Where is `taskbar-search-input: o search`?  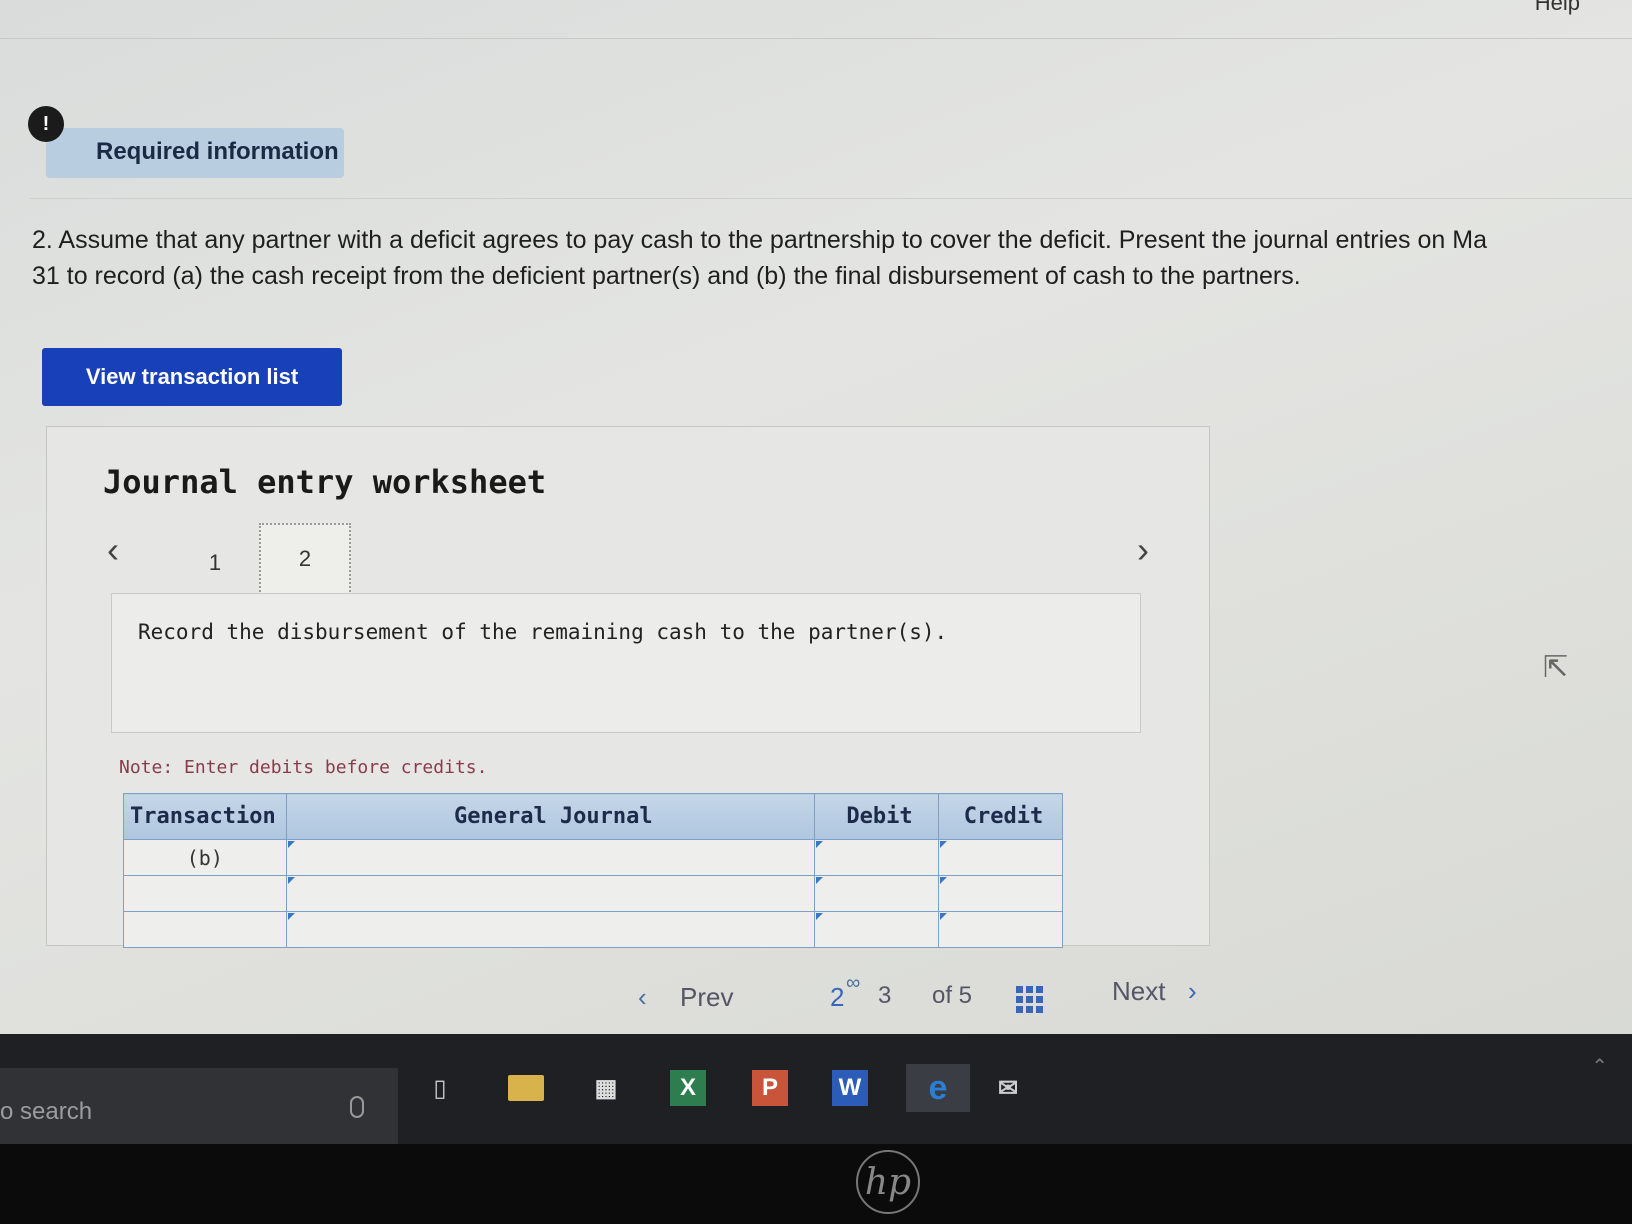
taskbar-search-input: o search is located at coordinates (199, 1106).